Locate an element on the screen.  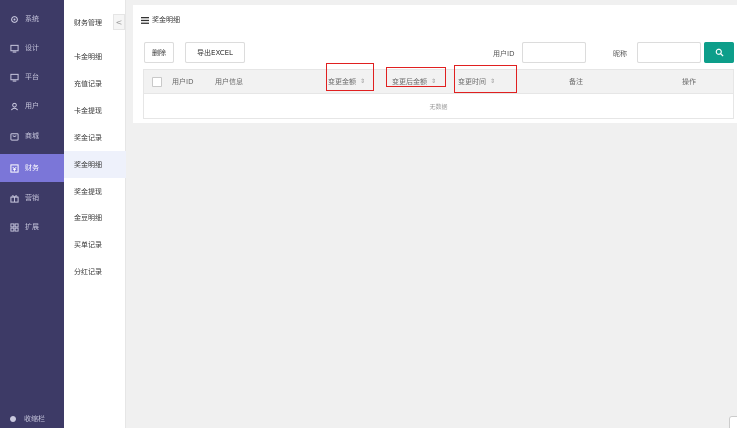
sidebar-toggle: 收缩栏 is located at coordinates (27, 419).